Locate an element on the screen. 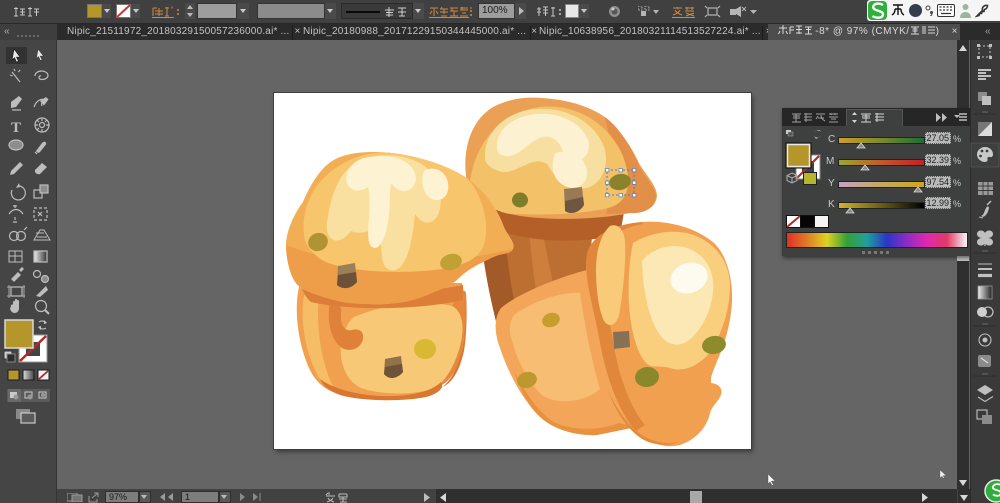 This screenshot has height=503, width=1000. svg-text: T is located at coordinates (16, 128).